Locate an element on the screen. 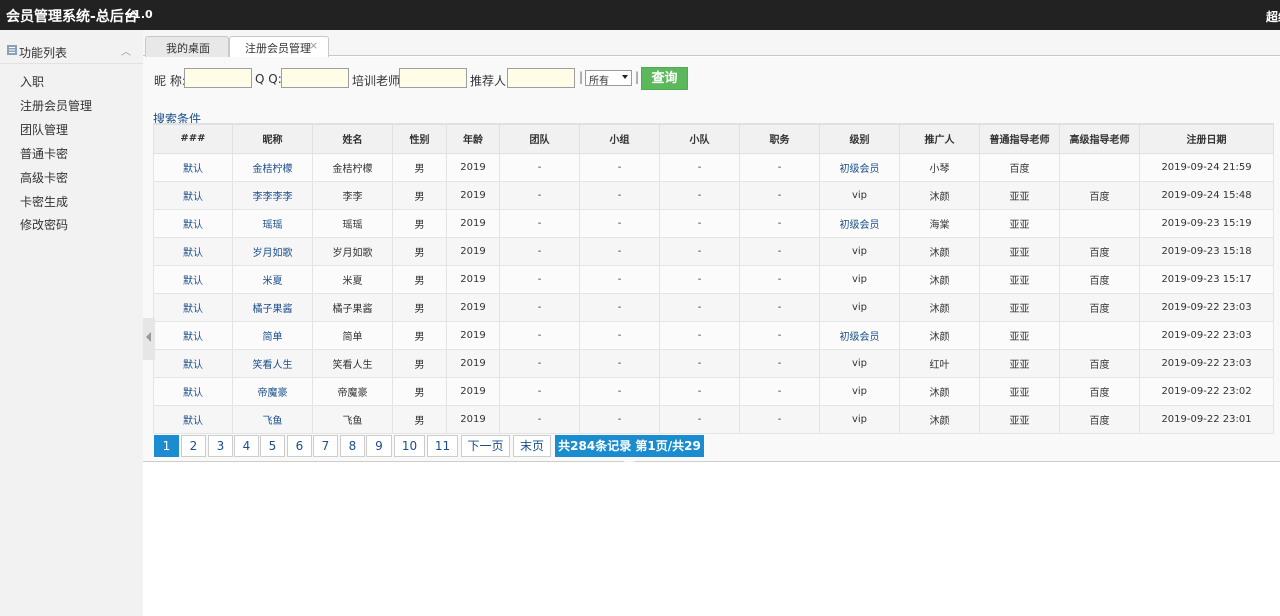 The height and width of the screenshot is (616, 1280). sidebar-item-member-management: 注册会员管理 is located at coordinates (56, 105).